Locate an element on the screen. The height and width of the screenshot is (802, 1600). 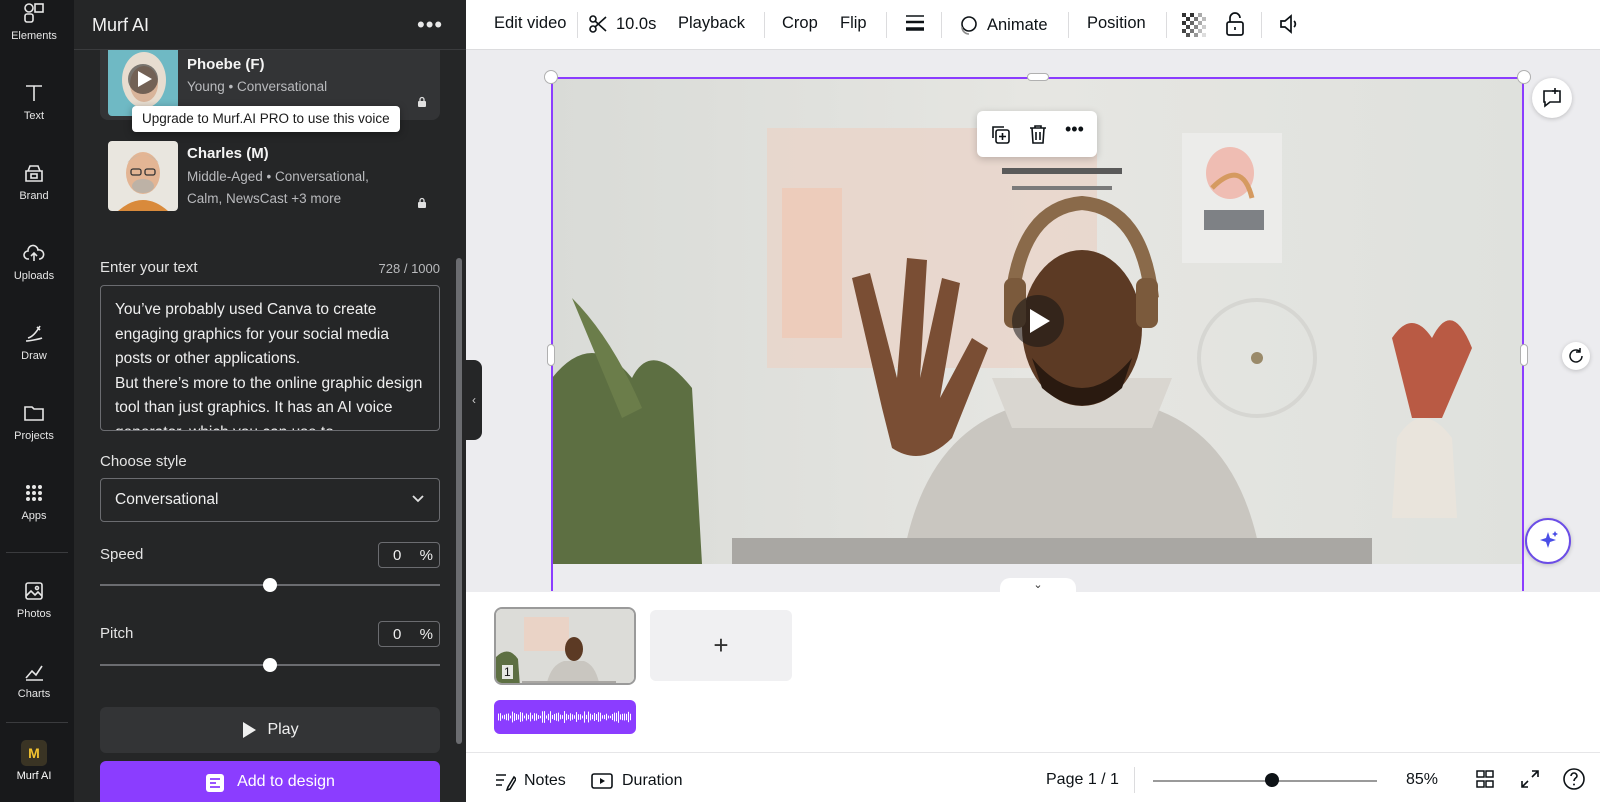
border-style-button is located at coordinates (915, 23).